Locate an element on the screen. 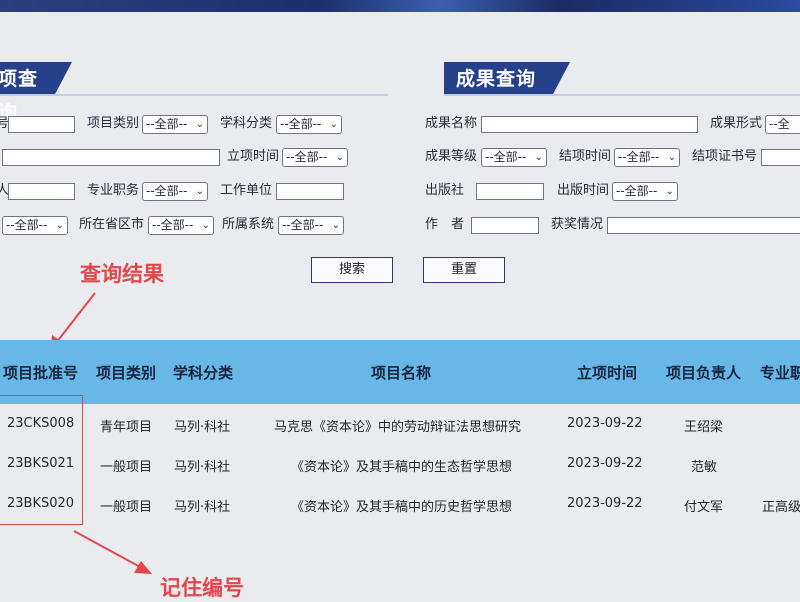  result-level-value: --全部-- is located at coordinates (506, 157).